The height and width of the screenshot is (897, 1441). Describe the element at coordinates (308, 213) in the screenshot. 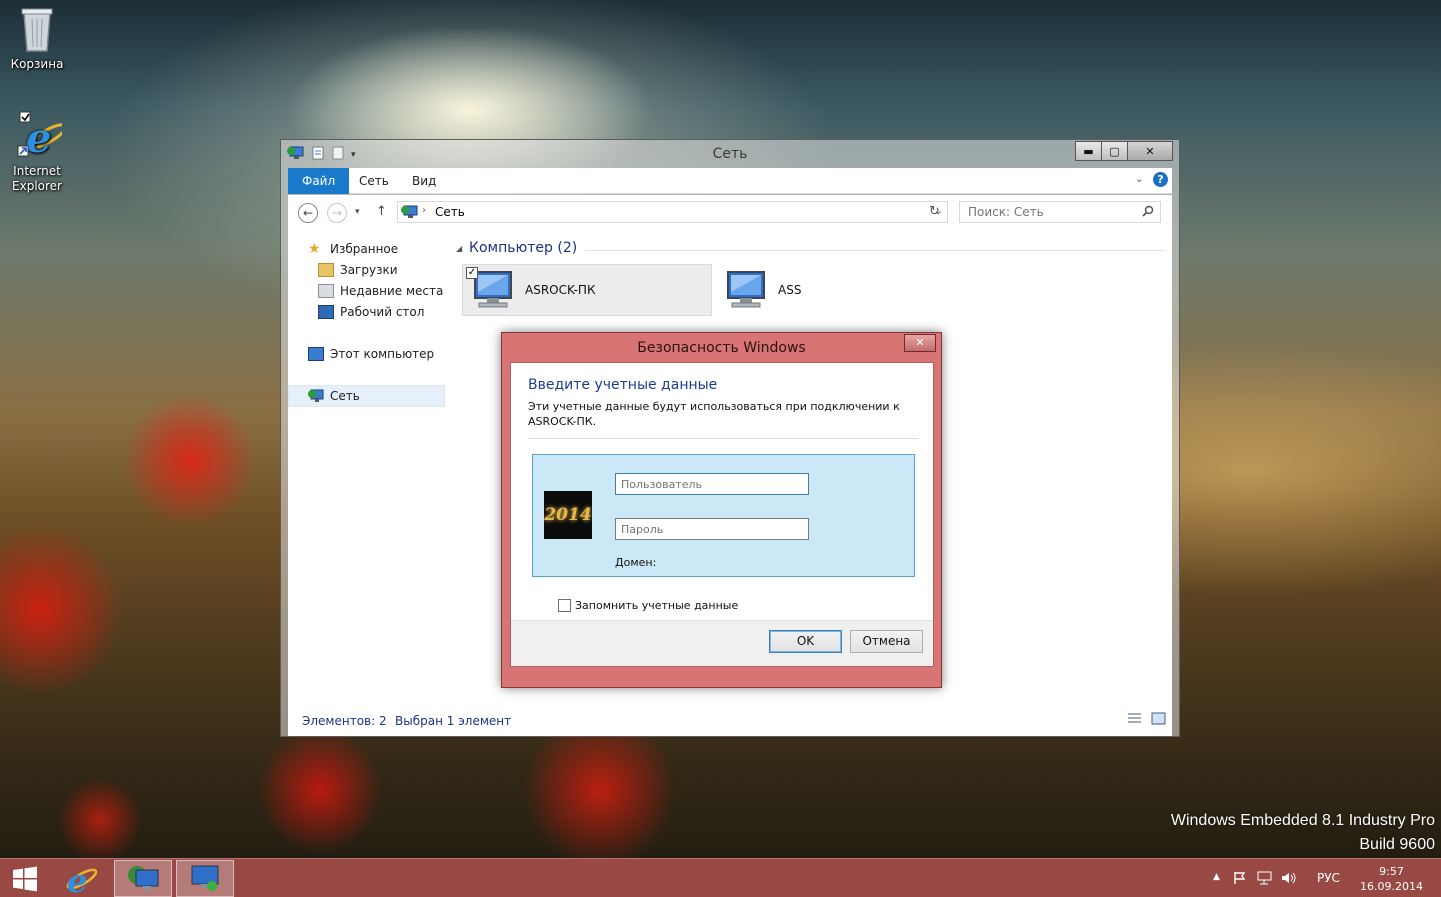

I see `back-button: ←` at that location.